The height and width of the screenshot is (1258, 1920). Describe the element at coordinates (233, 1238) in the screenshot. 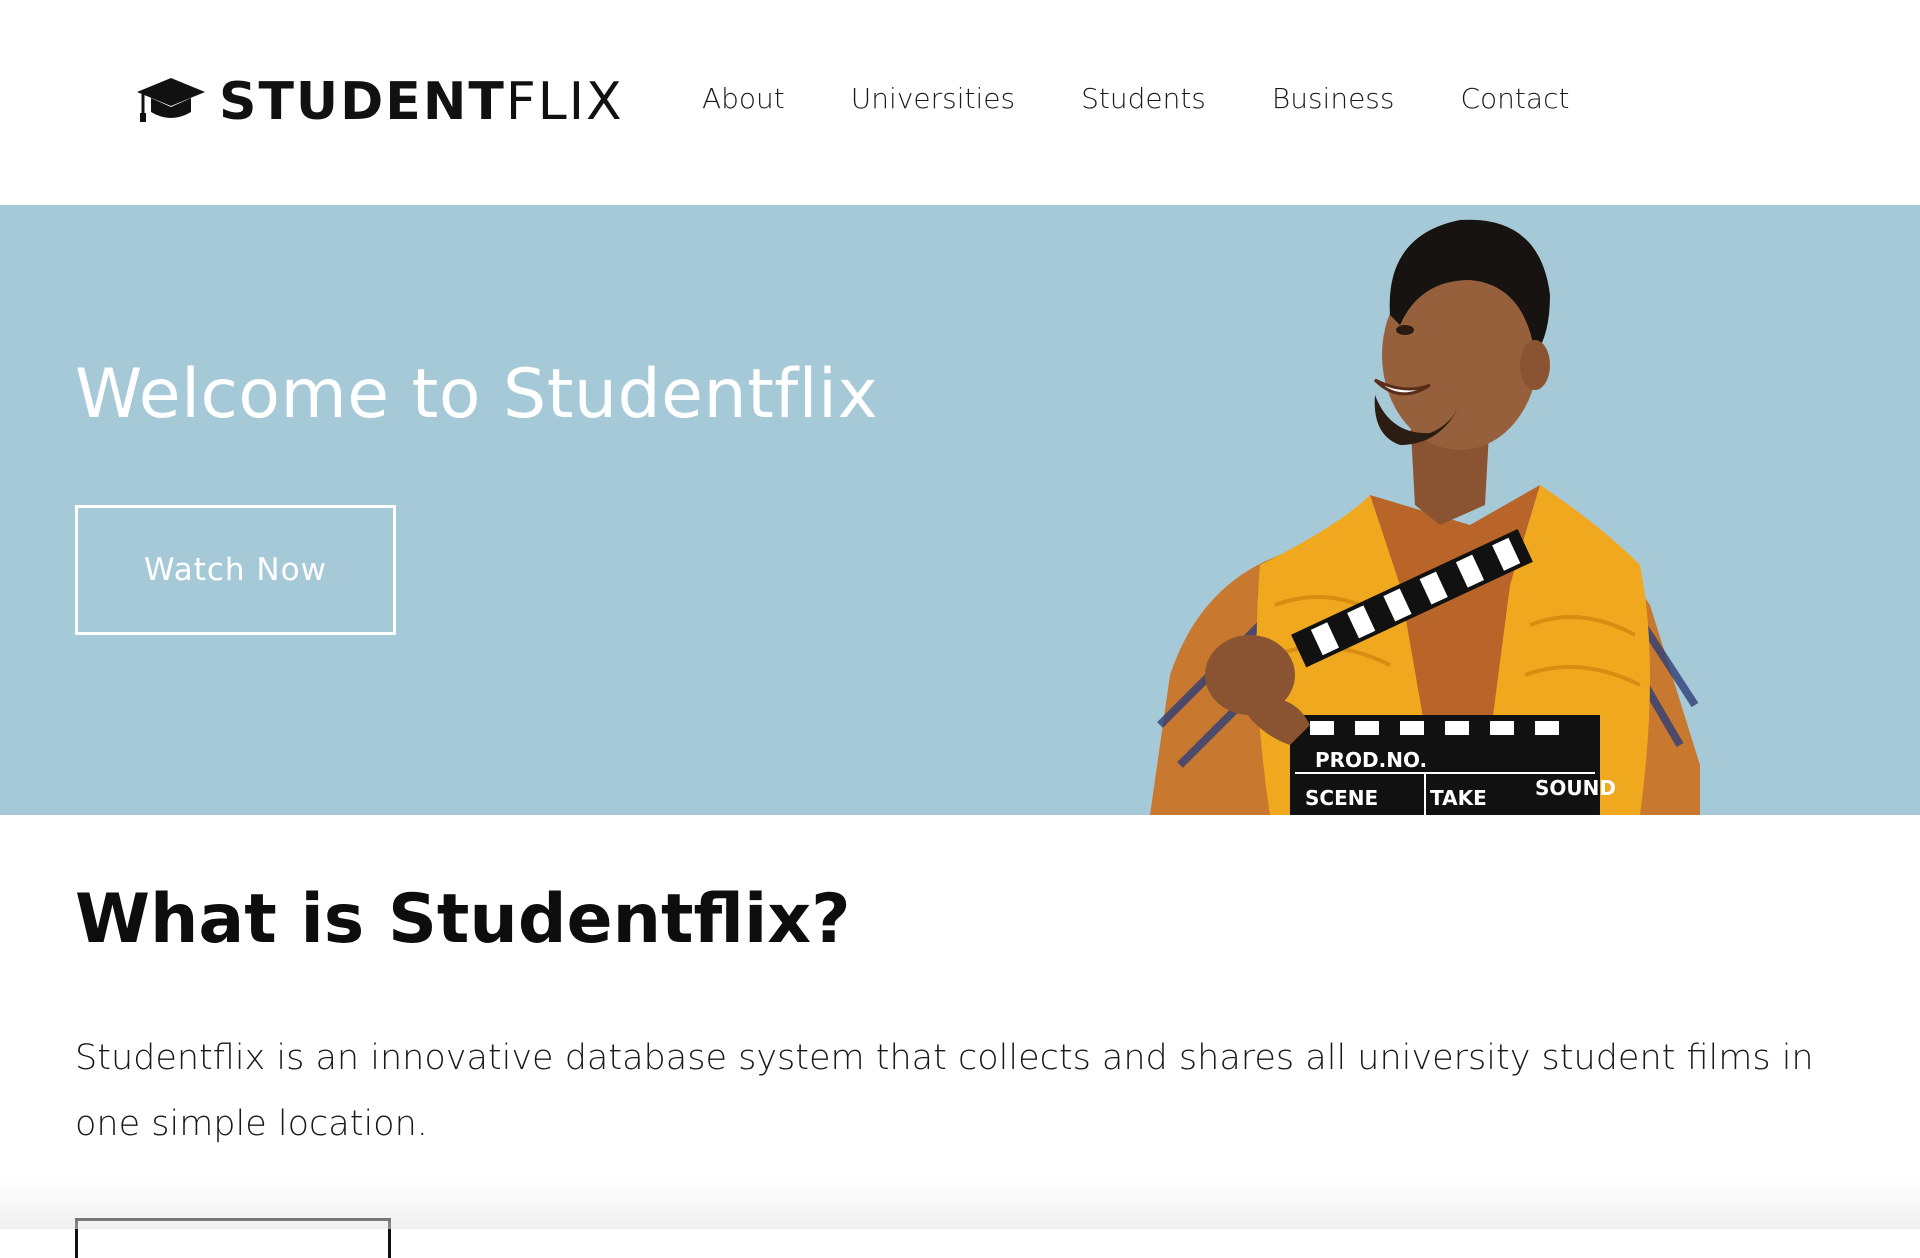

I see `section-button` at that location.